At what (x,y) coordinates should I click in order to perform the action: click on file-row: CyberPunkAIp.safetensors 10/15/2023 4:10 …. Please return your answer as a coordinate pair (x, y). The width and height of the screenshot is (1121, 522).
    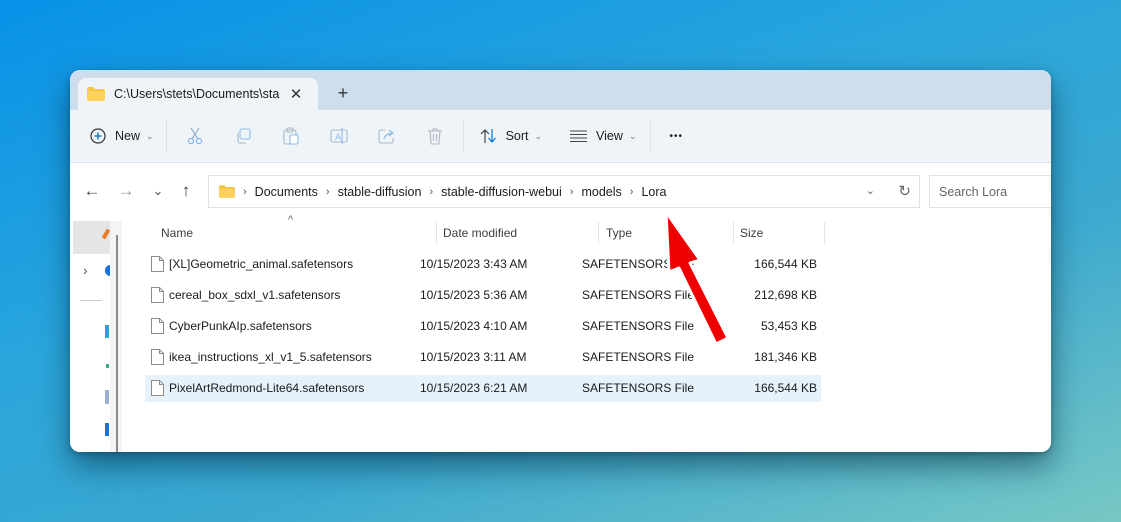
    Looking at the image, I should click on (483, 326).